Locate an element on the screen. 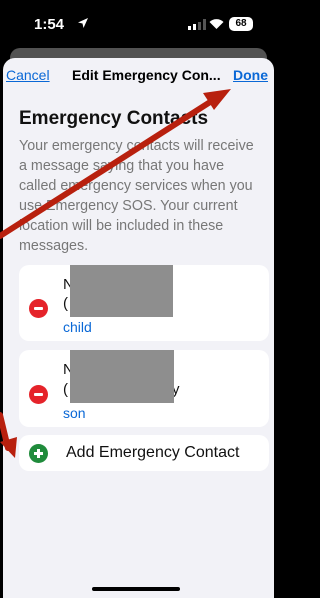 This screenshot has width=320, height=598. add-contact-icon is located at coordinates (38, 453).